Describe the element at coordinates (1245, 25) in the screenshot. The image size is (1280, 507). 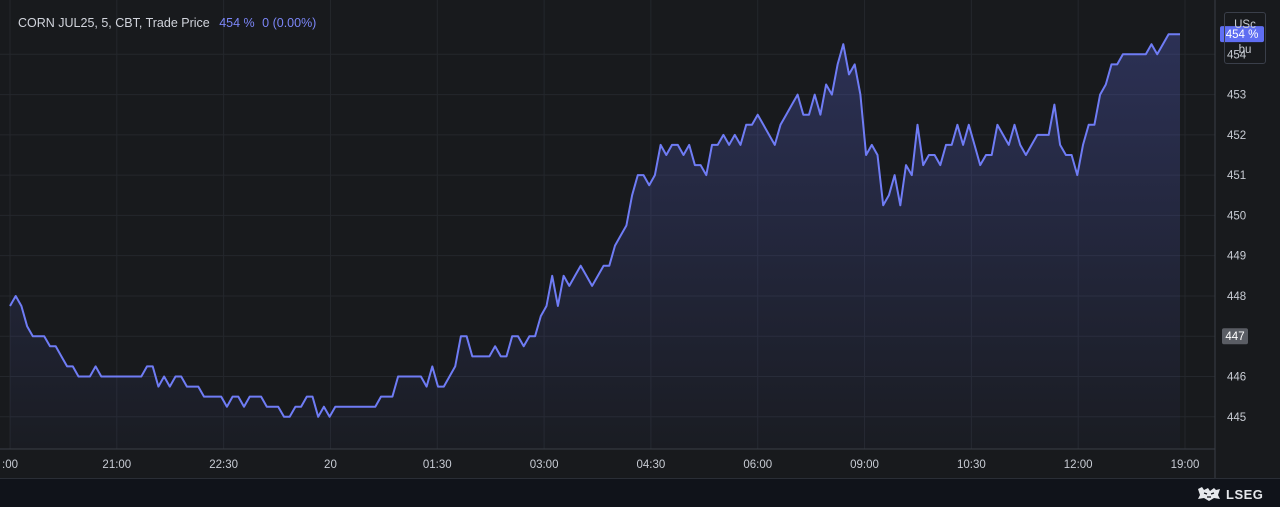
I see `unit-currency: USc` at that location.